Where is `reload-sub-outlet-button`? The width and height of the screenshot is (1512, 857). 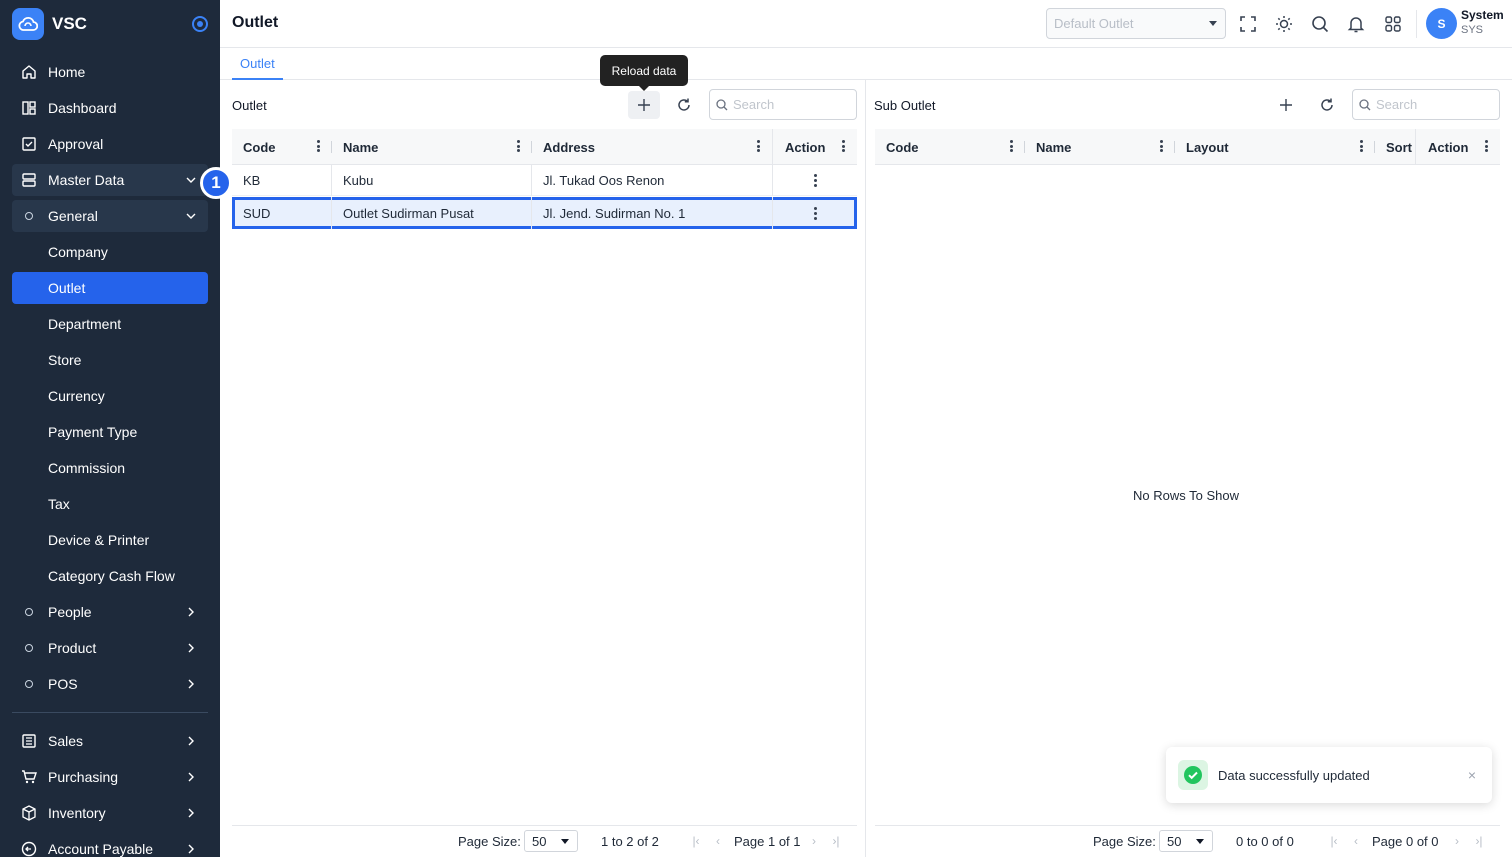
reload-sub-outlet-button is located at coordinates (1327, 105).